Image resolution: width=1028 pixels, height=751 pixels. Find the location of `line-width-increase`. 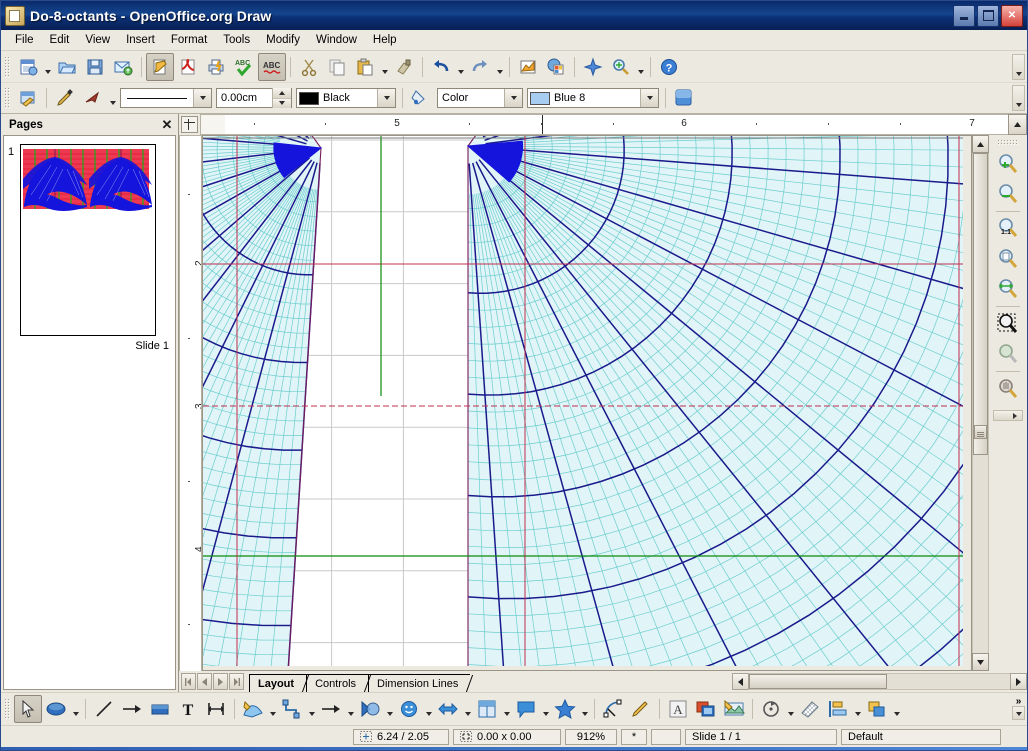

line-width-increase is located at coordinates (282, 93).